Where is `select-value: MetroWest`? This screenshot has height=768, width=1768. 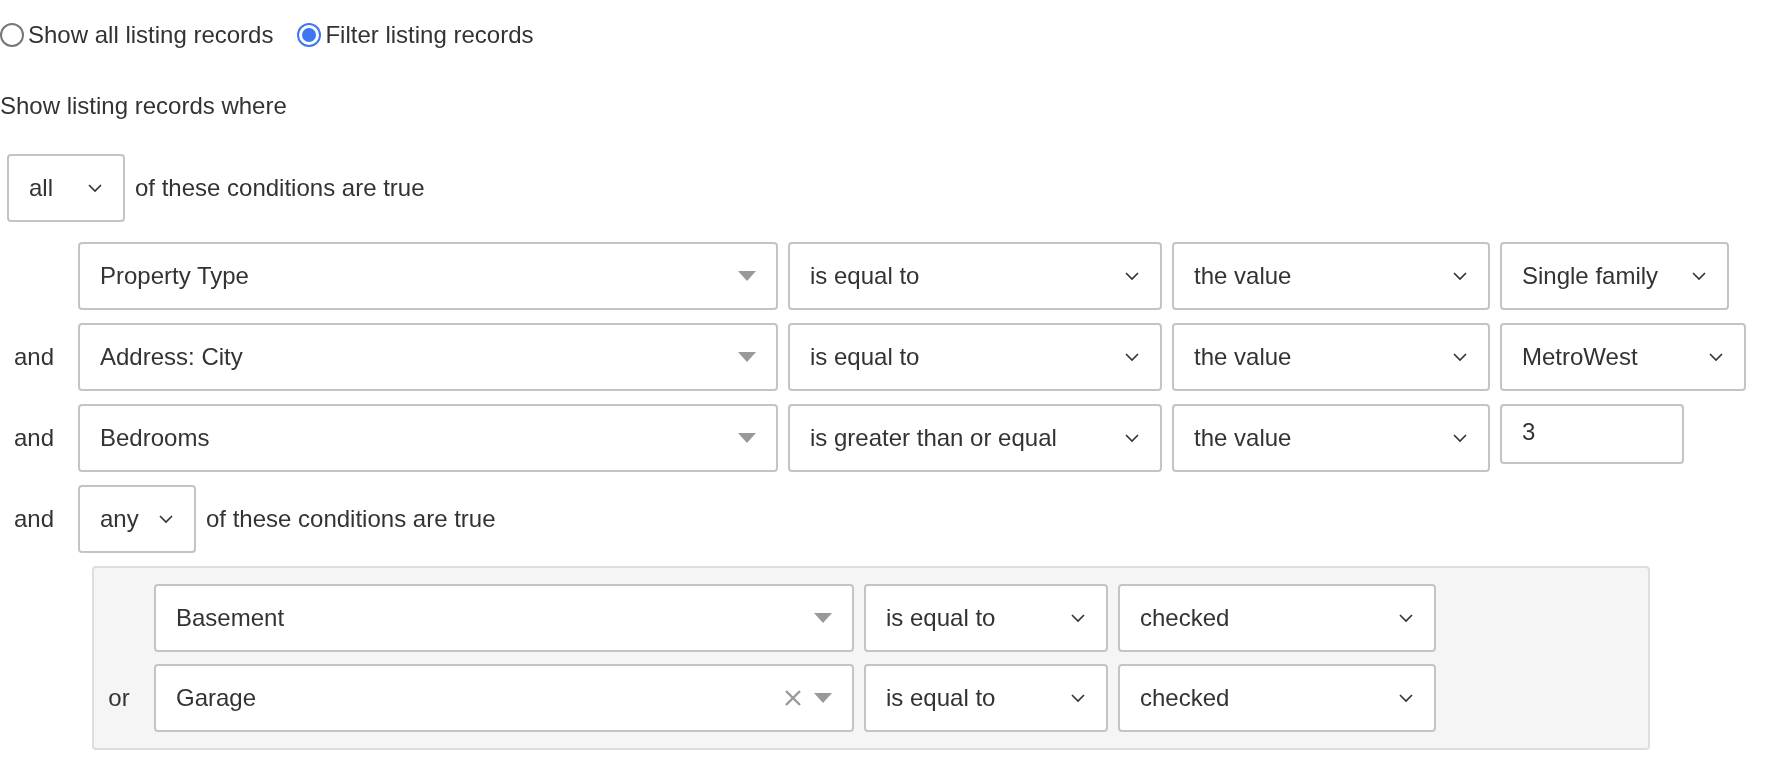
select-value: MetroWest is located at coordinates (1580, 357).